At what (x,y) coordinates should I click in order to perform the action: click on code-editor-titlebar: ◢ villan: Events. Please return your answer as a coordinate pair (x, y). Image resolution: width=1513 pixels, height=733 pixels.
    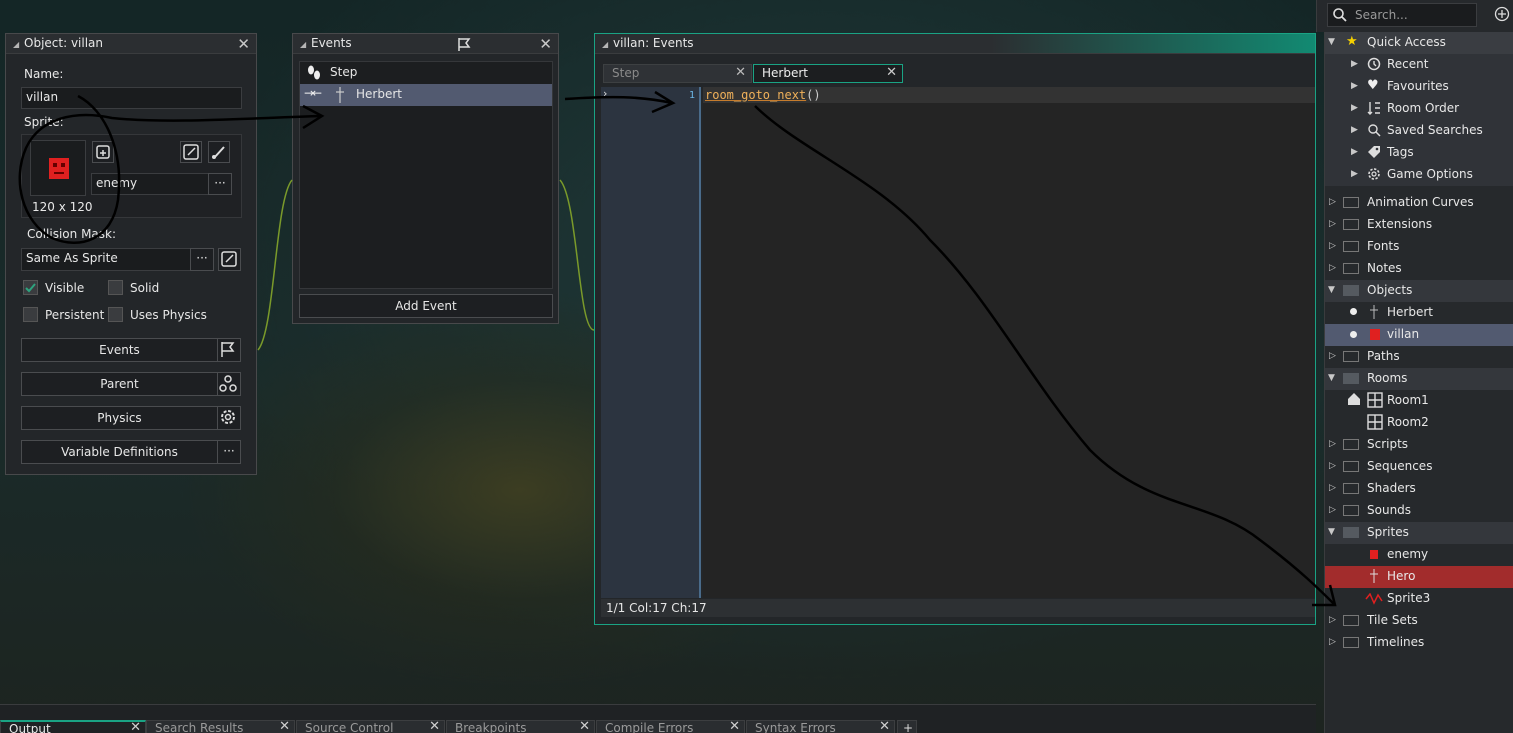
    Looking at the image, I should click on (955, 44).